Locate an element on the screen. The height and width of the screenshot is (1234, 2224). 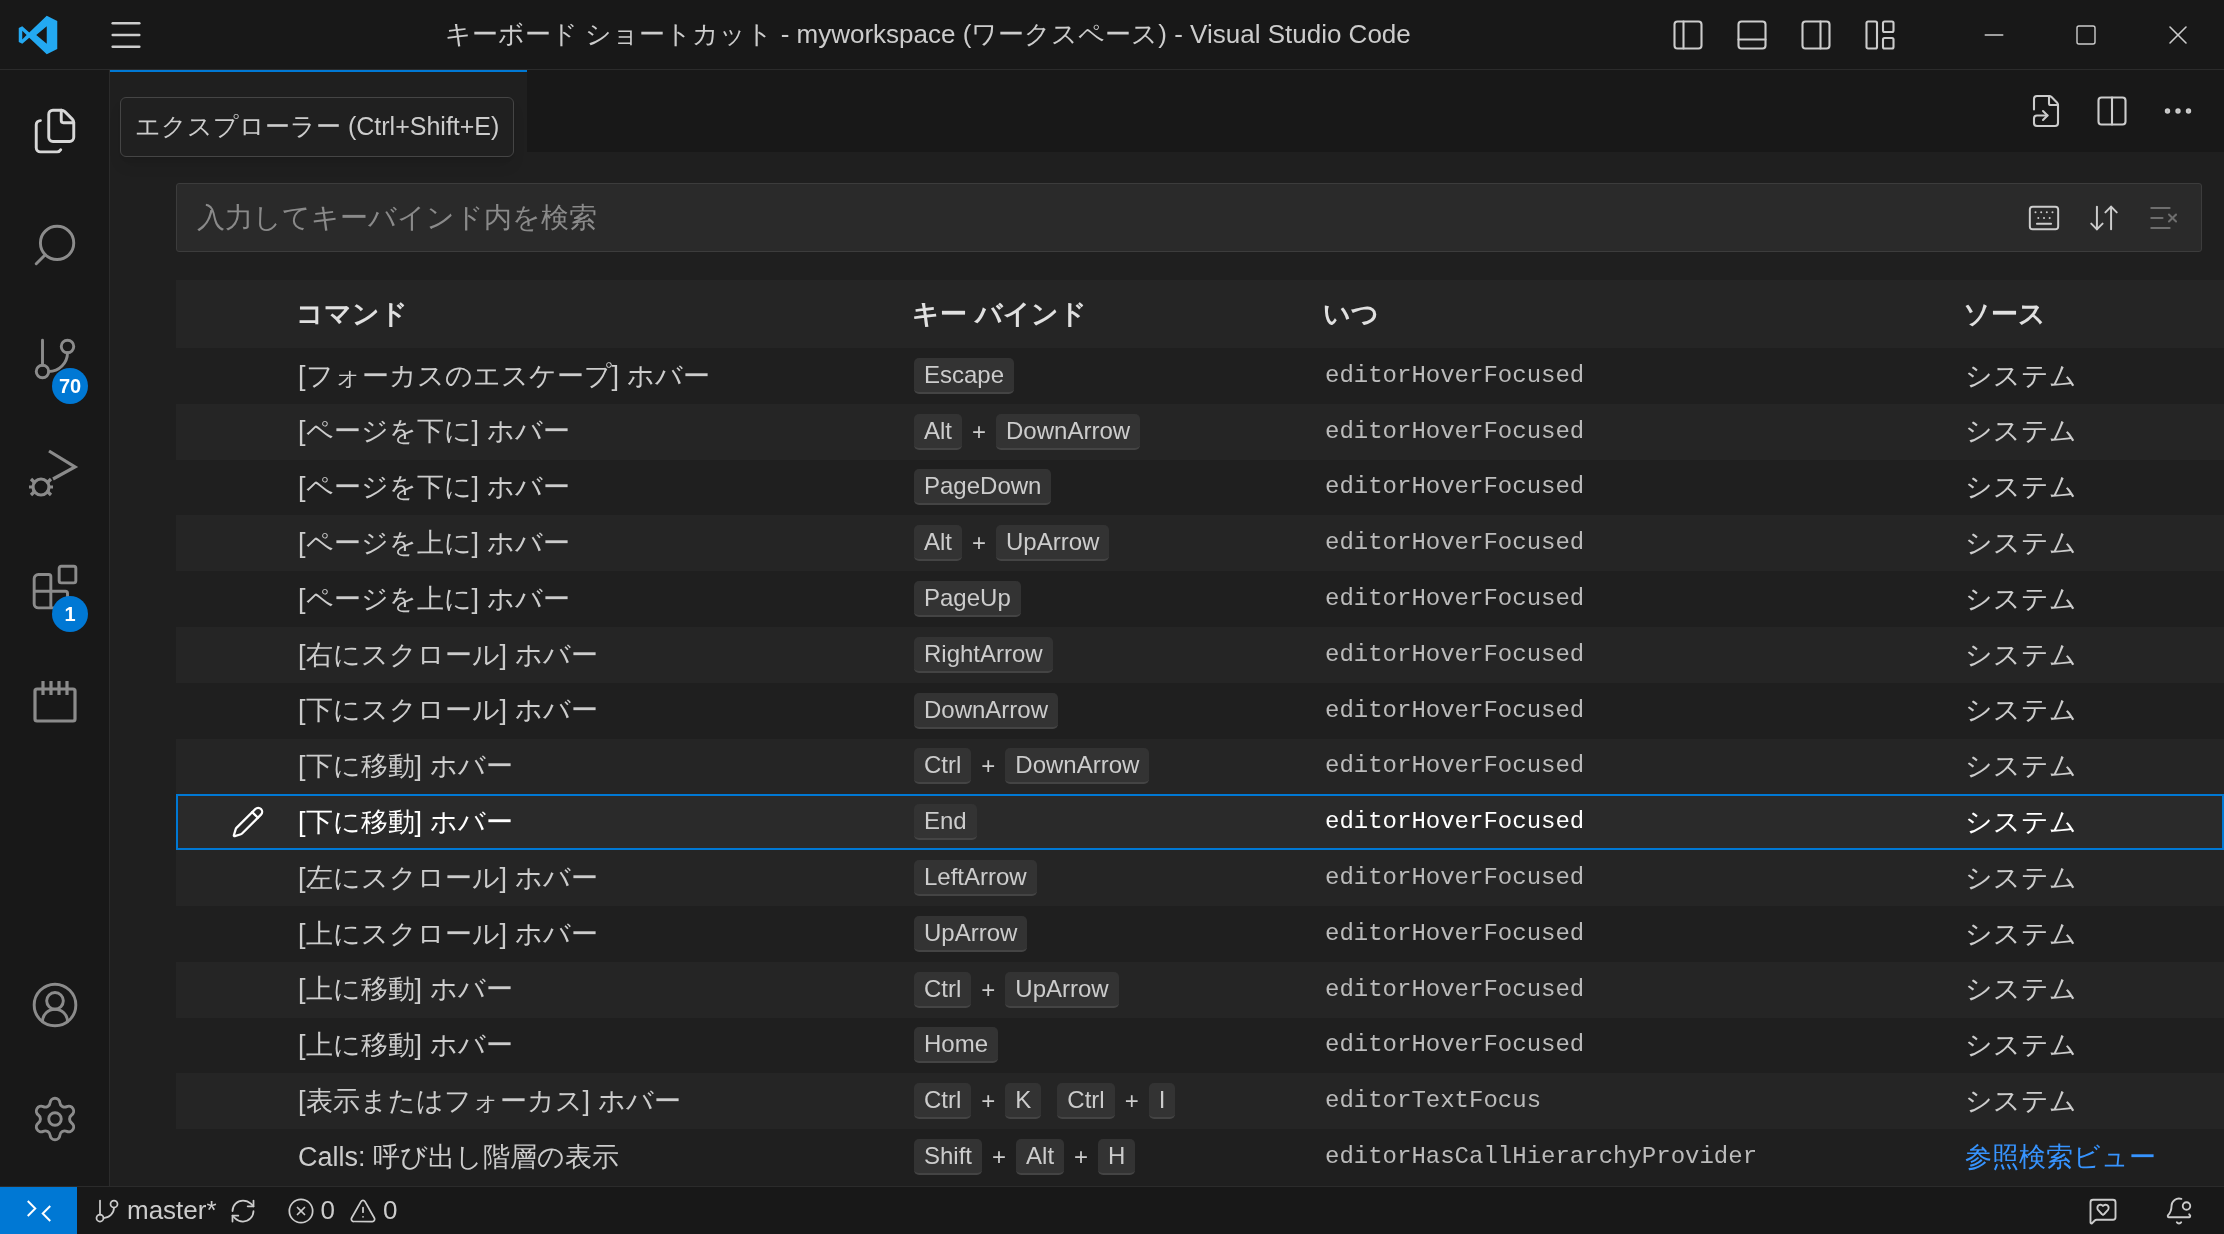
split-editor-icon is located at coordinates (2112, 111).